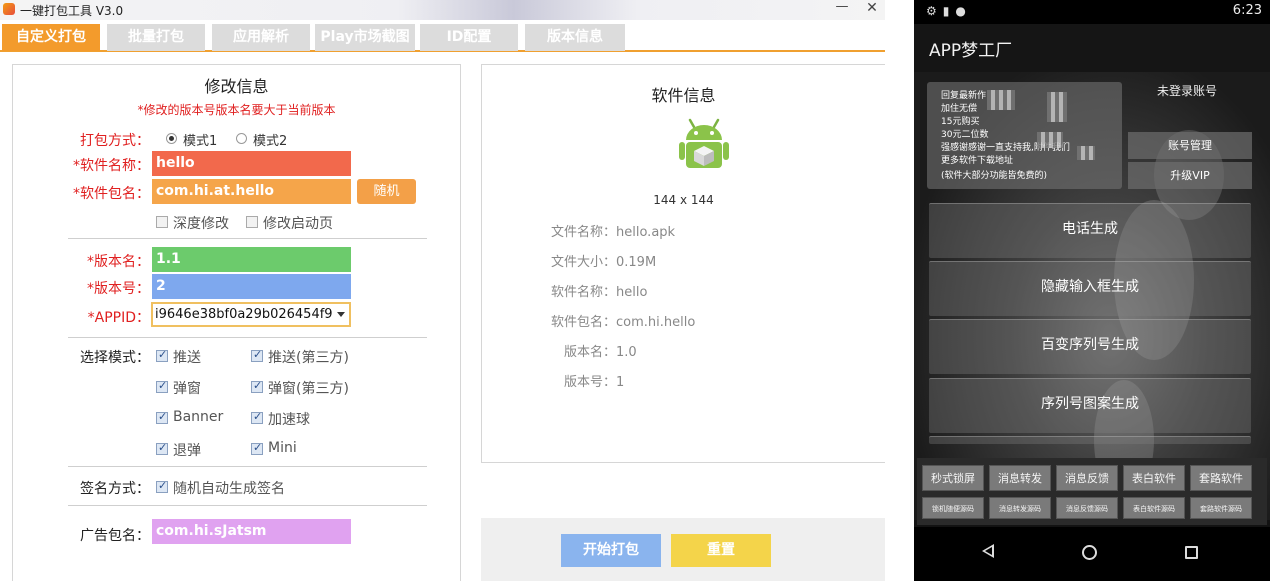 The width and height of the screenshot is (1270, 581). I want to click on tool-button: 消息转发, so click(1020, 478).